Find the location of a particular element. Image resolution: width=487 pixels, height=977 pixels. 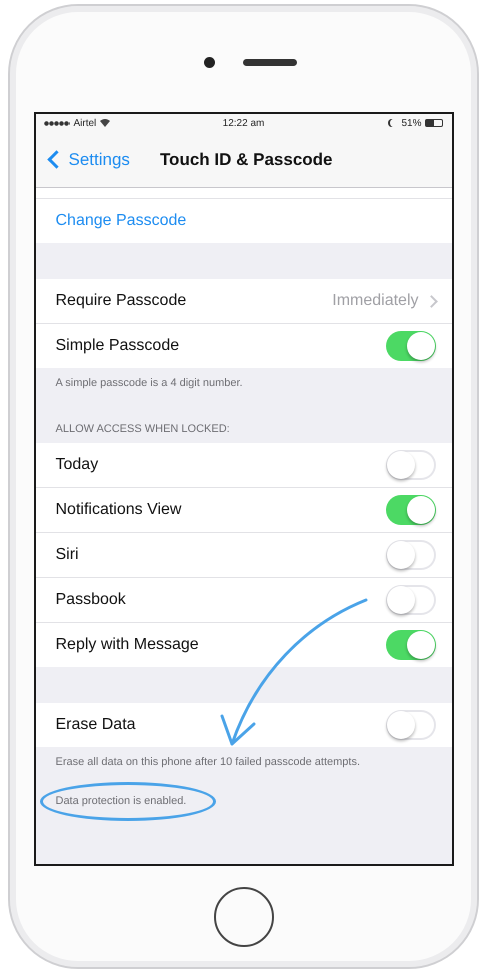

battery-icon is located at coordinates (434, 123).